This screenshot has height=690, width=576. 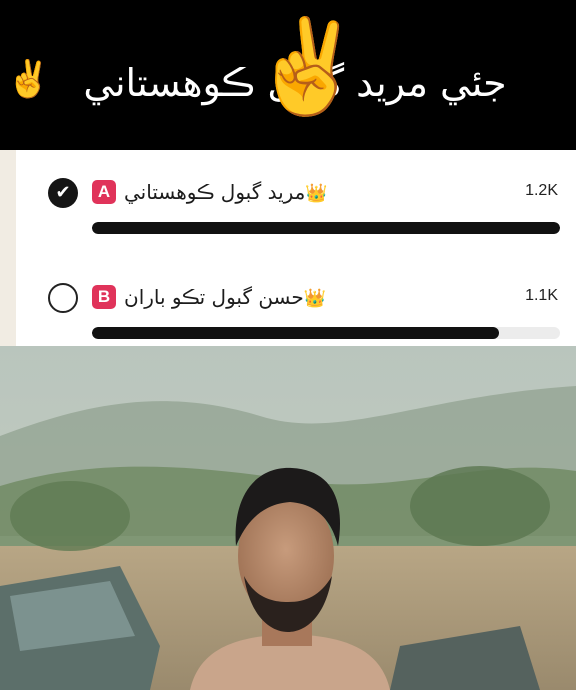 I want to click on poll-option-b: B 👑حسن گبول تڪو باران 1.1K, so click(x=296, y=315).